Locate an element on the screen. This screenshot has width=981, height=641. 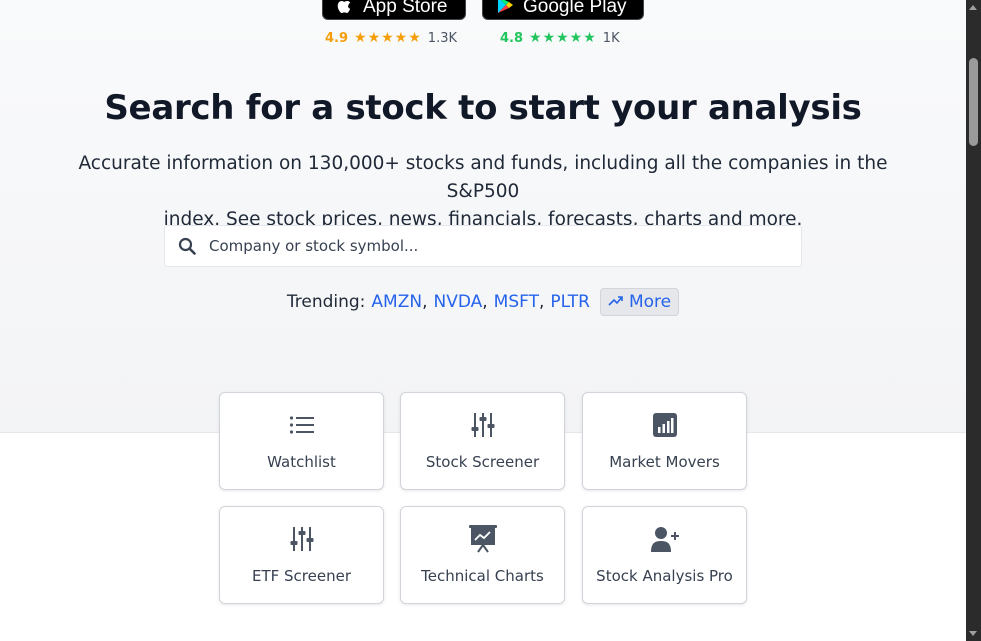
google-play-label: Google Play is located at coordinates (575, 8).